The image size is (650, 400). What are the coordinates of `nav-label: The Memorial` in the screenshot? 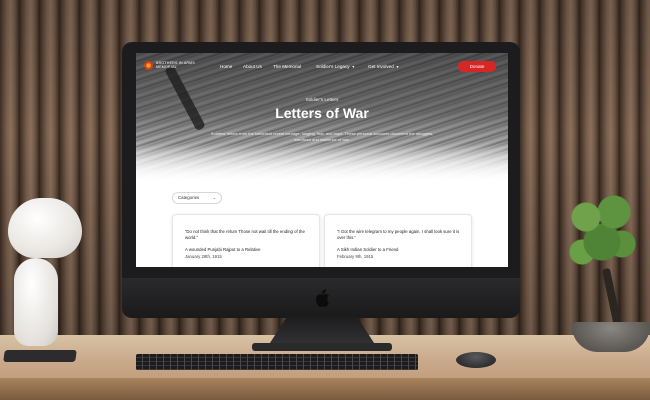 It's located at (287, 66).